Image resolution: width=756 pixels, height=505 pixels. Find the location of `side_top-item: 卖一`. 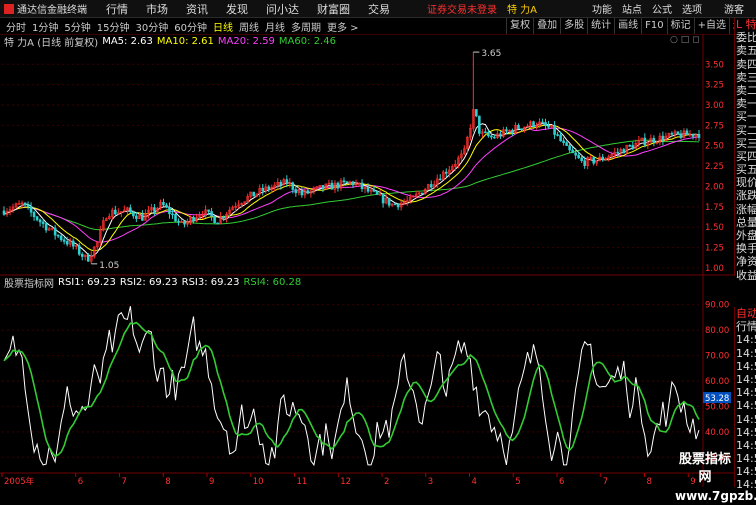

side_top-item: 卖一 is located at coordinates (746, 104).